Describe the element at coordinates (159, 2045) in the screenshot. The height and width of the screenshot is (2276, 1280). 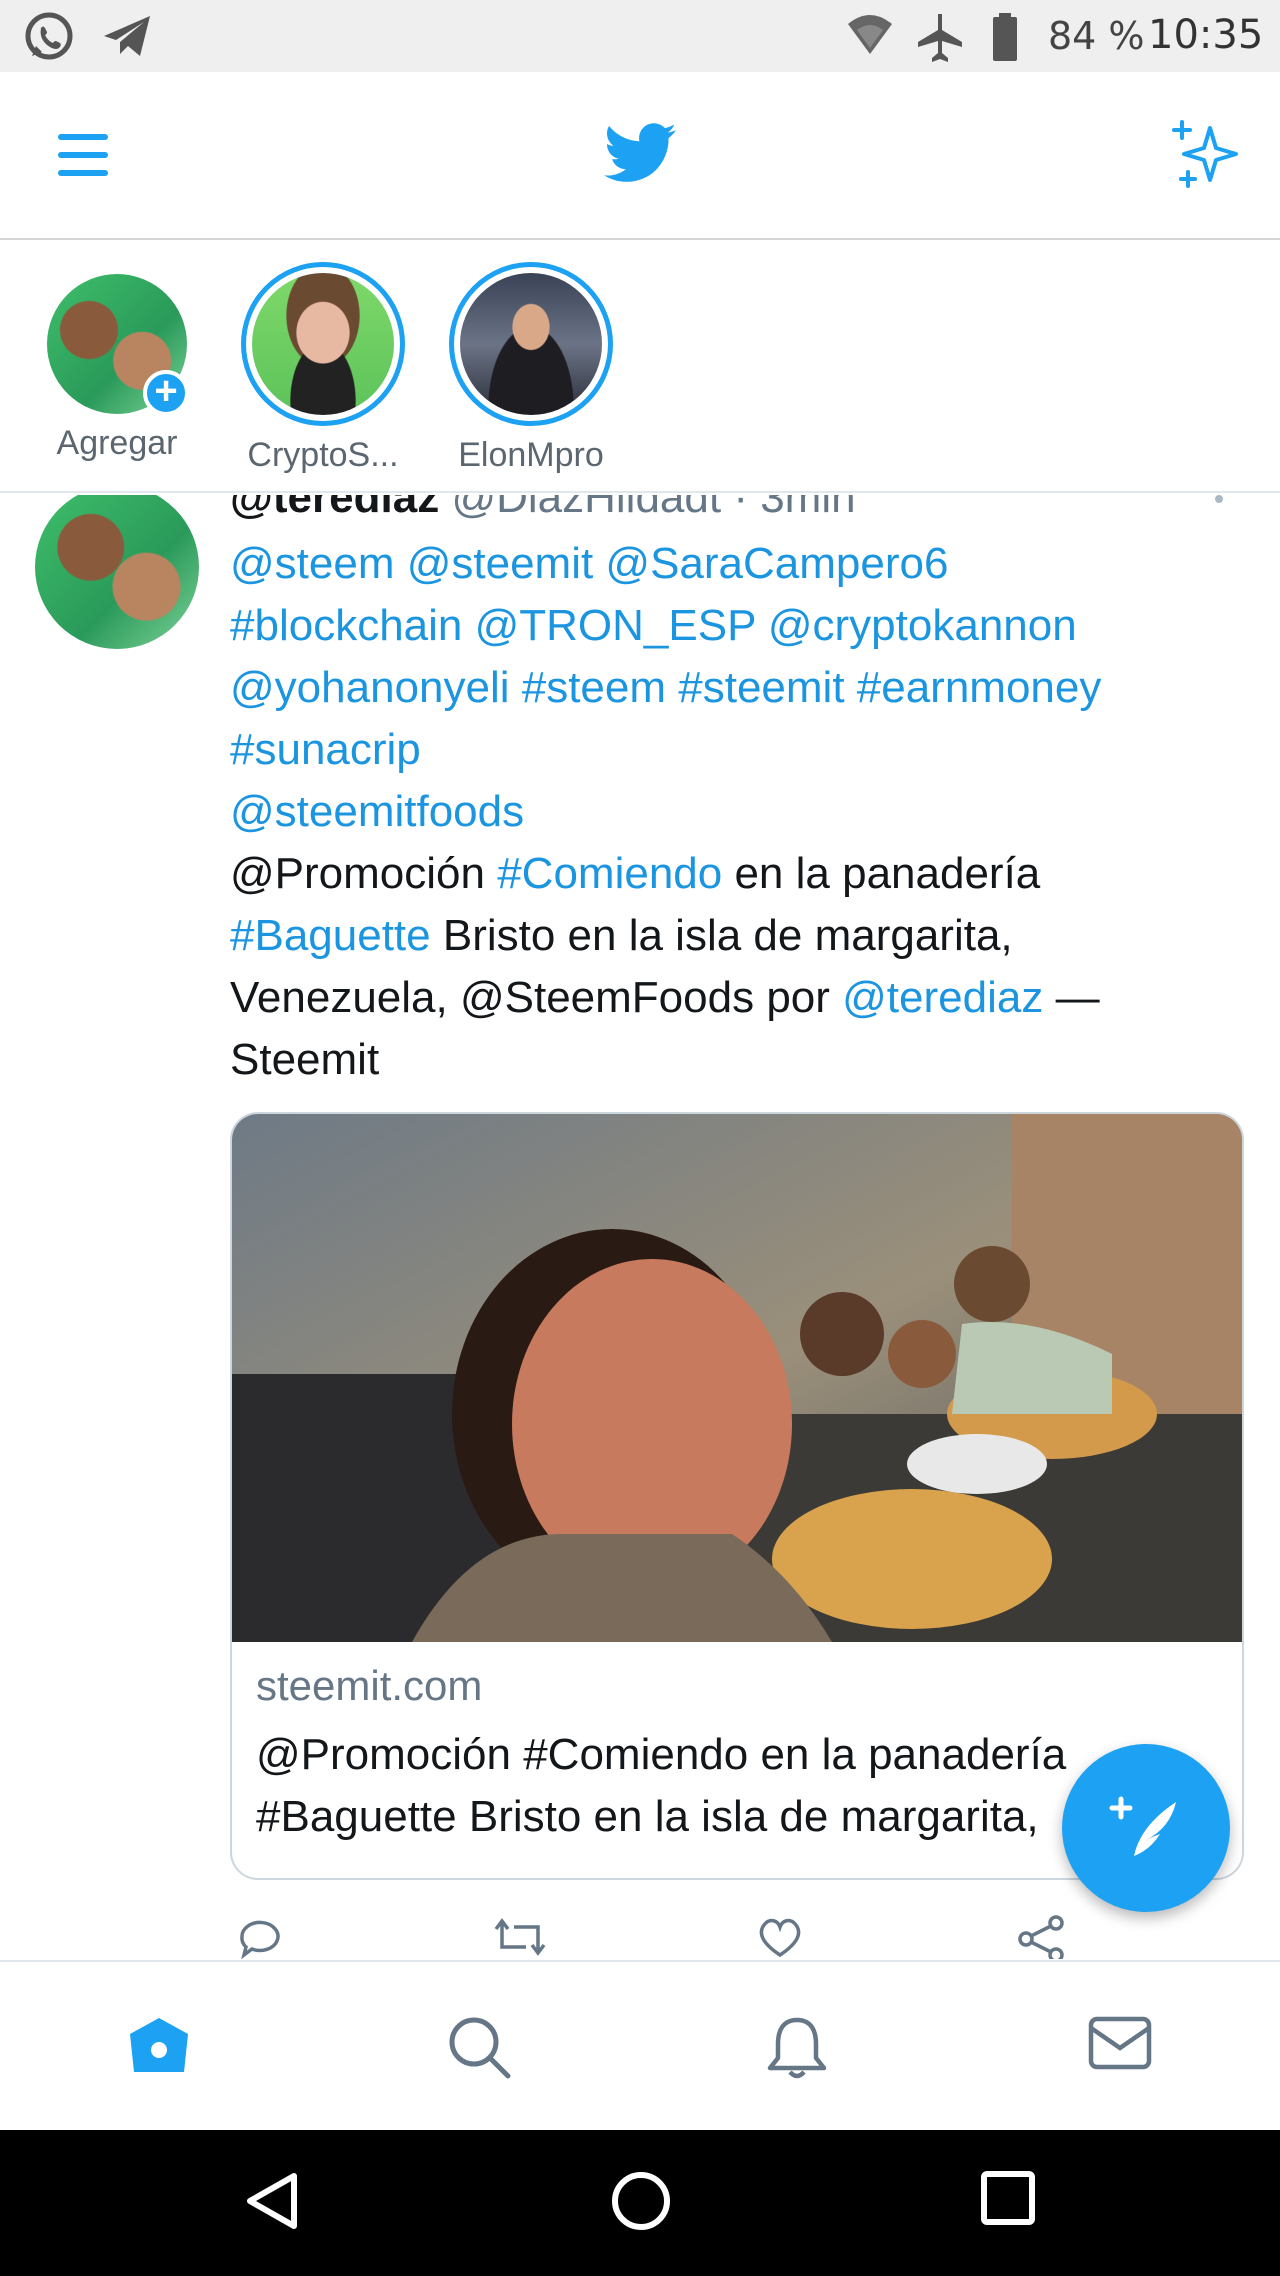
I see `home-icon` at that location.